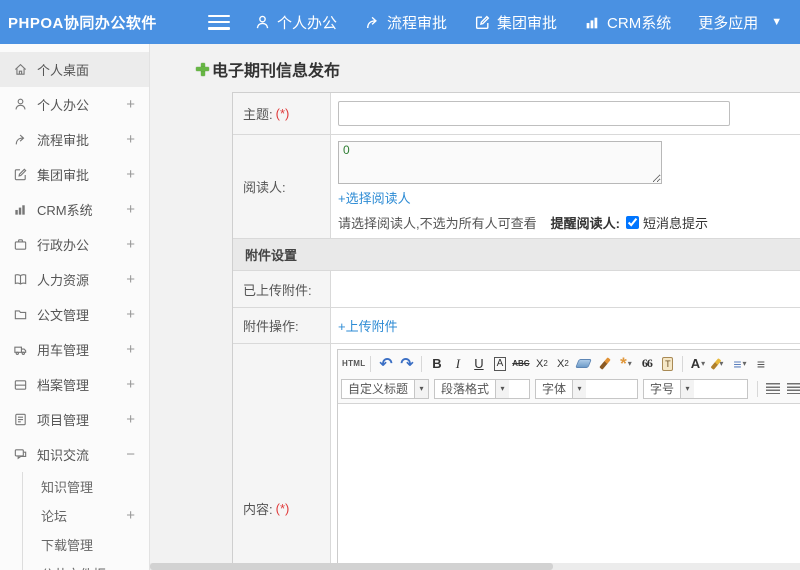 The image size is (800, 570). What do you see at coordinates (277, 290) in the screenshot?
I see `uploaded-attachments-label: 已上传附件:` at bounding box center [277, 290].